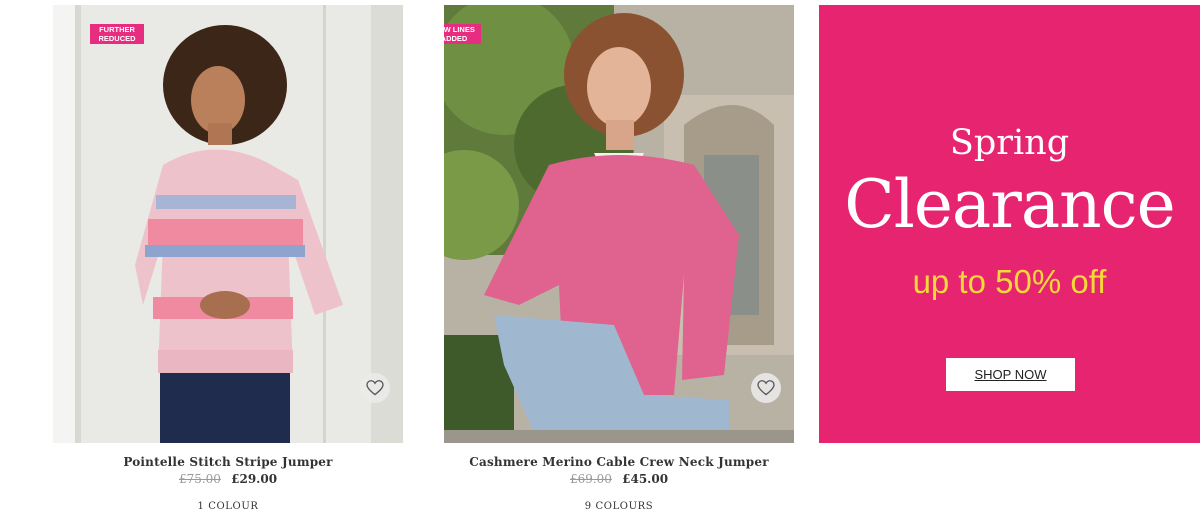 The width and height of the screenshot is (1200, 518). Describe the element at coordinates (228, 462) in the screenshot. I see `product-name-1: Pointelle Stitch Stripe Jumper` at that location.